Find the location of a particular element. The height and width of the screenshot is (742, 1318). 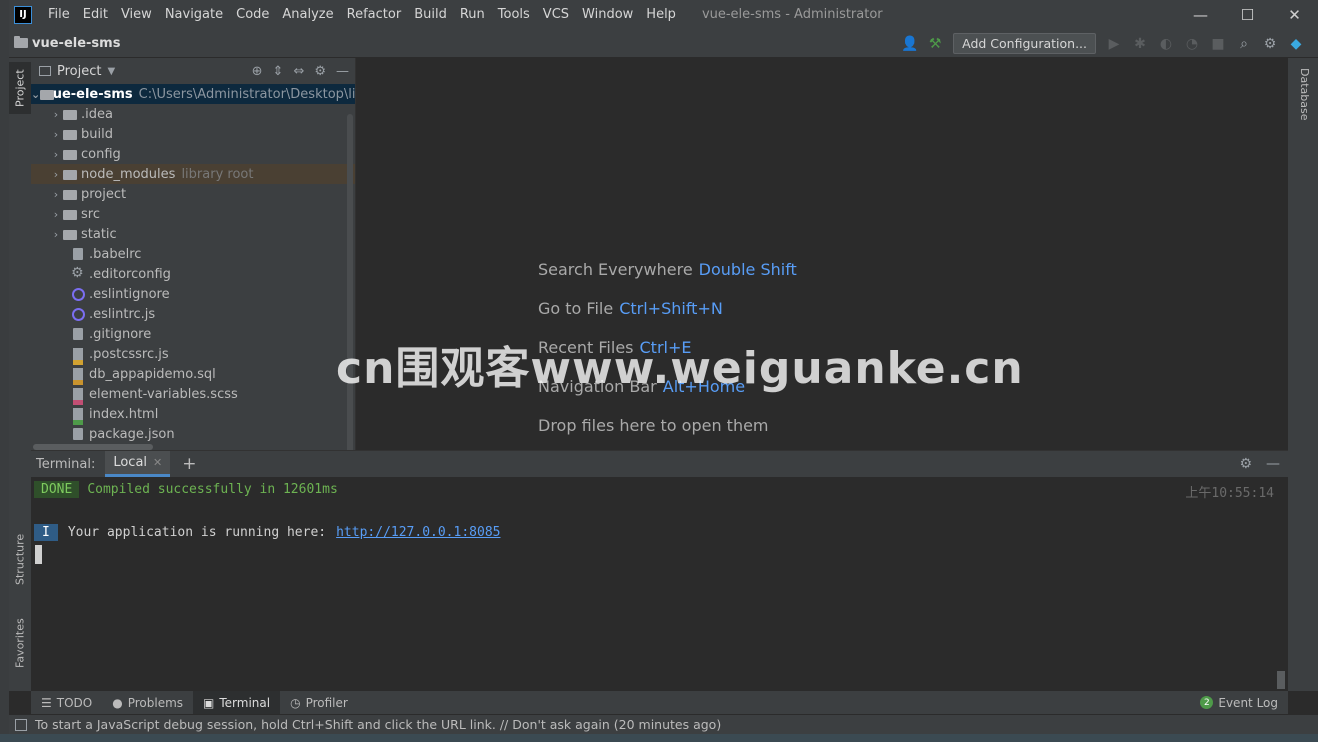

tree-row: › static is located at coordinates (193, 234).